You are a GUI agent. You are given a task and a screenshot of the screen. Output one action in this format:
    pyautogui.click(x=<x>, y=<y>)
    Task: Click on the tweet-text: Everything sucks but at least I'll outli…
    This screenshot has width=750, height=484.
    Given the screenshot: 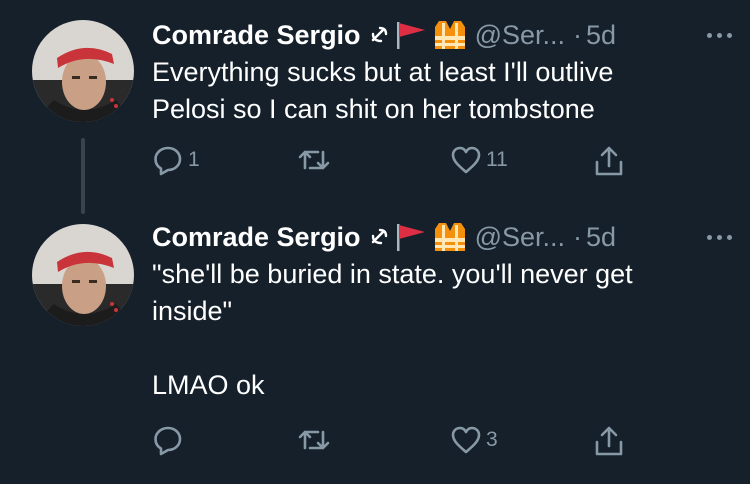 What is the action you would take?
    pyautogui.click(x=383, y=90)
    